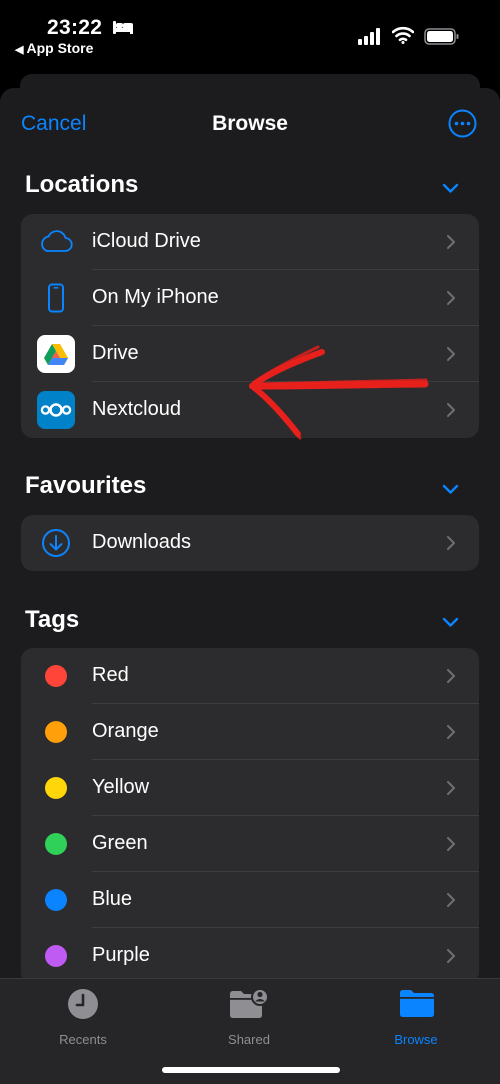 This screenshot has height=1084, width=500. What do you see at coordinates (112, 899) in the screenshot?
I see `tag-label: Blue` at bounding box center [112, 899].